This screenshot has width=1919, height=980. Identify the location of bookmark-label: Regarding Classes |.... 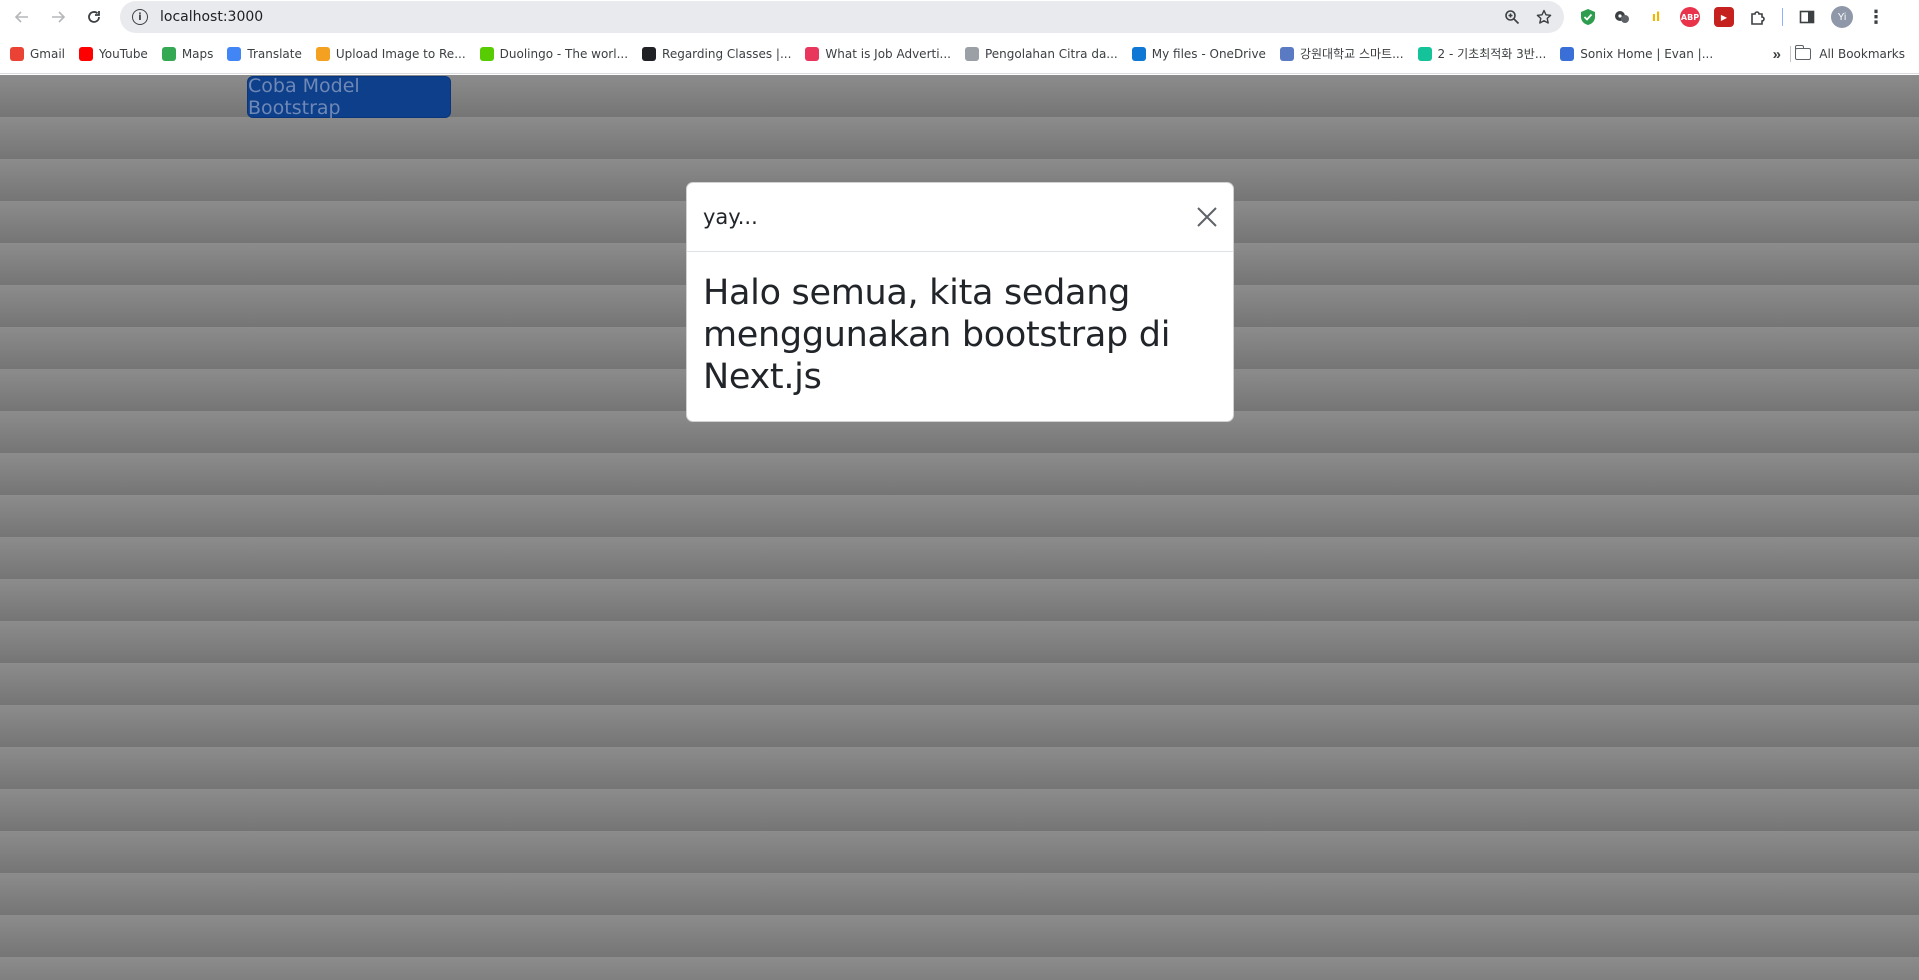
(727, 53).